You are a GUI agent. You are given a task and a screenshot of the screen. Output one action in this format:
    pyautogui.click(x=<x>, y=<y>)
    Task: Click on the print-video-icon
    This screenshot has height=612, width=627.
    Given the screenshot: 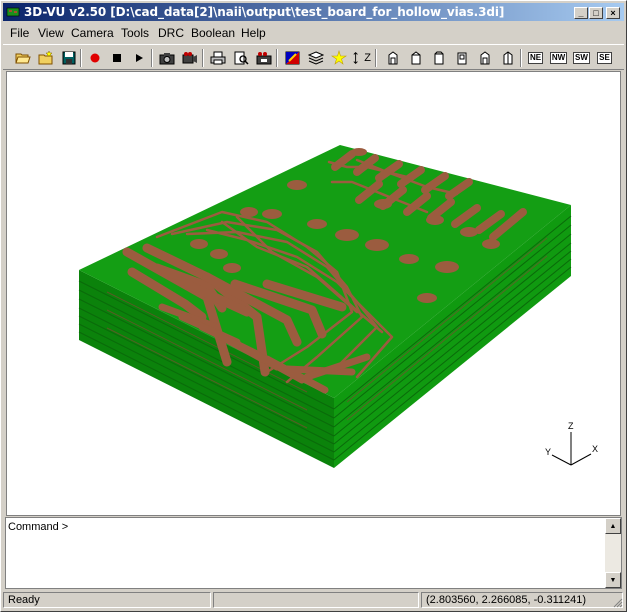 What is the action you would take?
    pyautogui.click(x=263, y=58)
    